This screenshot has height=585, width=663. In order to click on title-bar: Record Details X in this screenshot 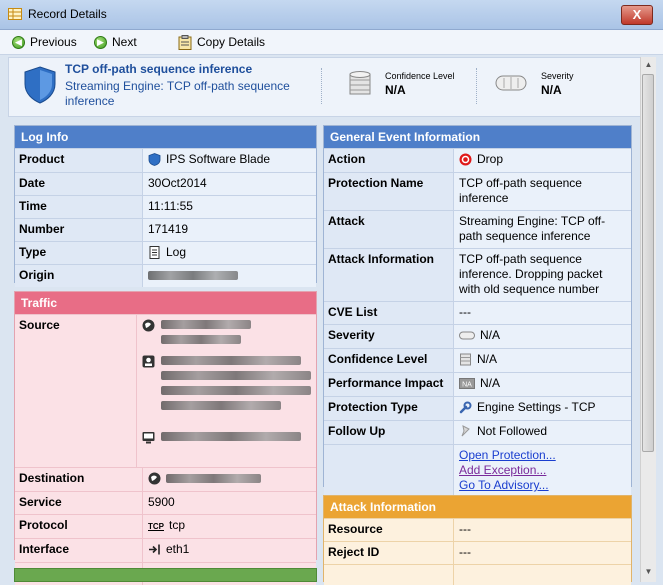, I will do `click(331, 15)`.